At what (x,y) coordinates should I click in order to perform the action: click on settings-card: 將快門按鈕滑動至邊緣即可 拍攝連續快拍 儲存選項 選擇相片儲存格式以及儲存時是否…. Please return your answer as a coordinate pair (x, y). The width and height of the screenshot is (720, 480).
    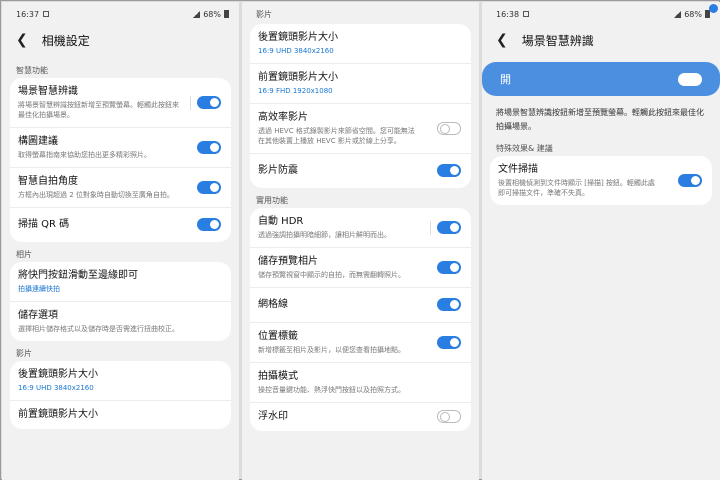
    Looking at the image, I should click on (120, 301).